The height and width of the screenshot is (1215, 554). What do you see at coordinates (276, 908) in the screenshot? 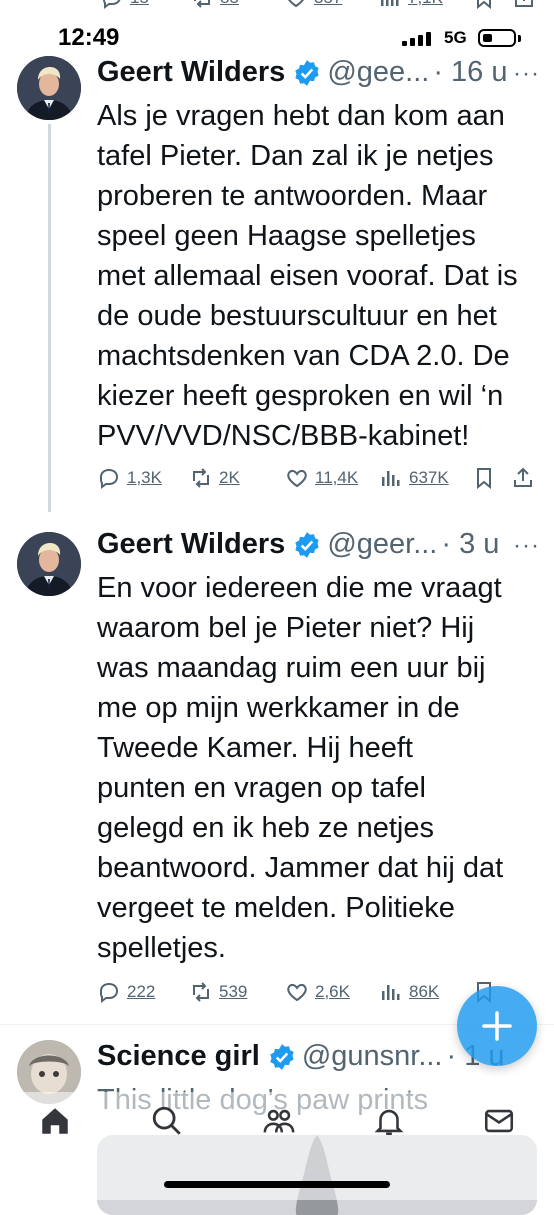
I see `tweet-line: vergeet te melden. Politieke` at bounding box center [276, 908].